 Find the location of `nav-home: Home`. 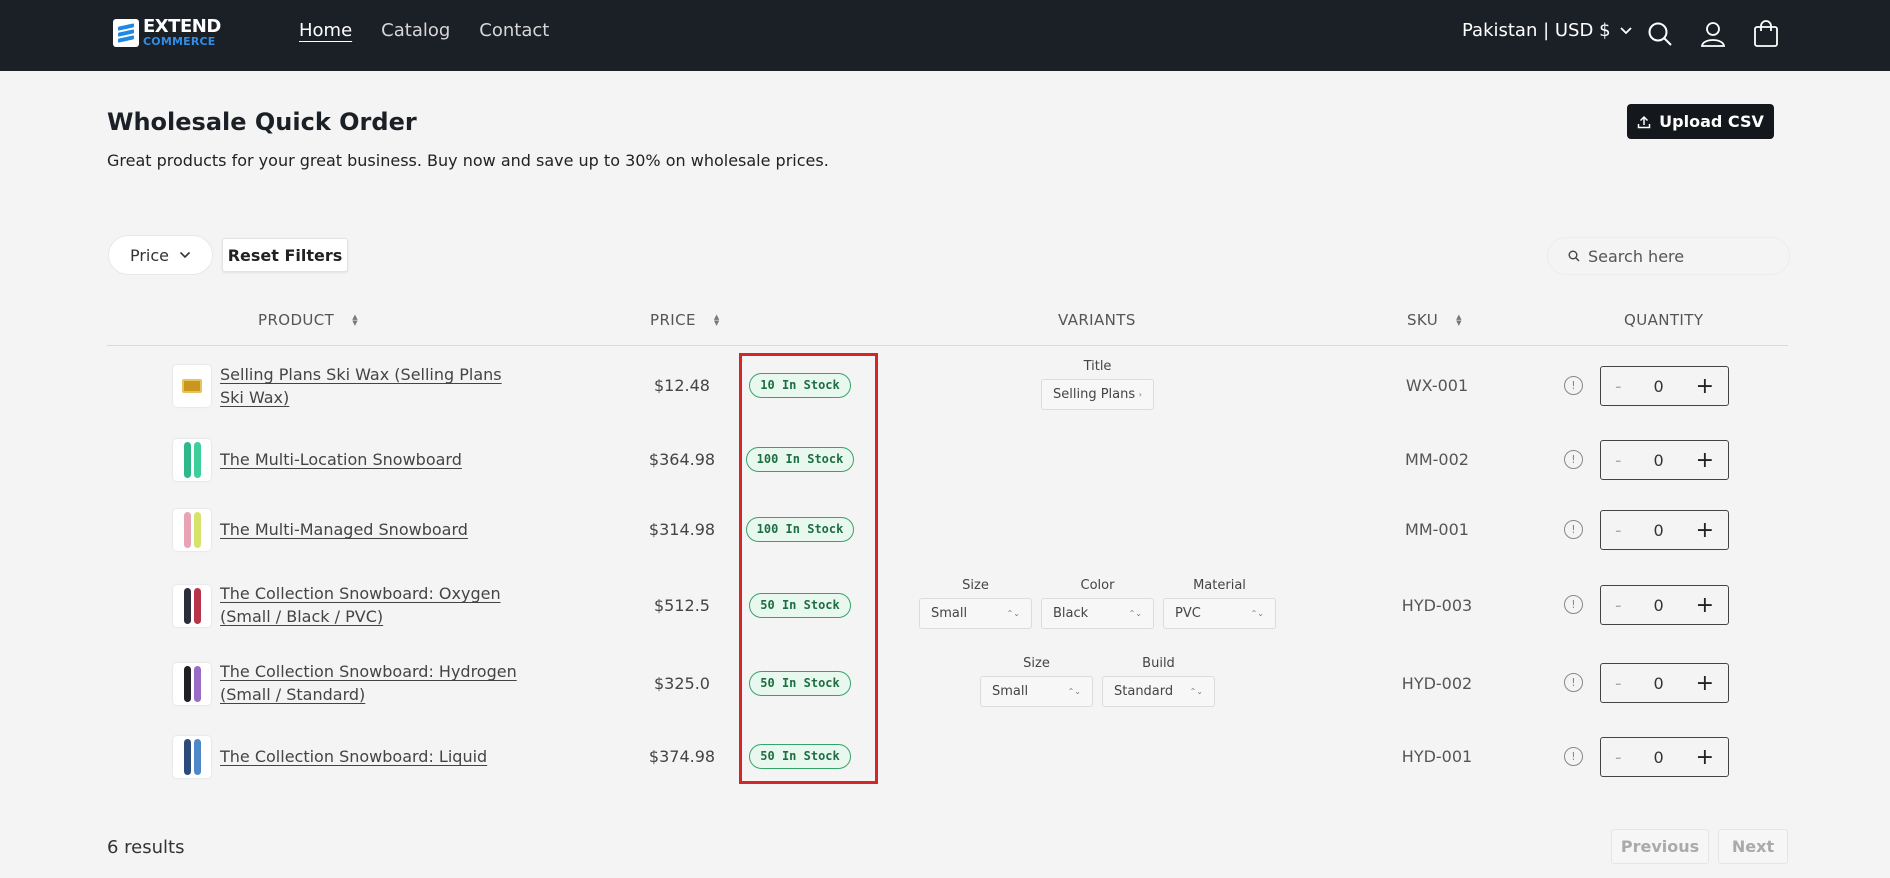

nav-home: Home is located at coordinates (325, 30).